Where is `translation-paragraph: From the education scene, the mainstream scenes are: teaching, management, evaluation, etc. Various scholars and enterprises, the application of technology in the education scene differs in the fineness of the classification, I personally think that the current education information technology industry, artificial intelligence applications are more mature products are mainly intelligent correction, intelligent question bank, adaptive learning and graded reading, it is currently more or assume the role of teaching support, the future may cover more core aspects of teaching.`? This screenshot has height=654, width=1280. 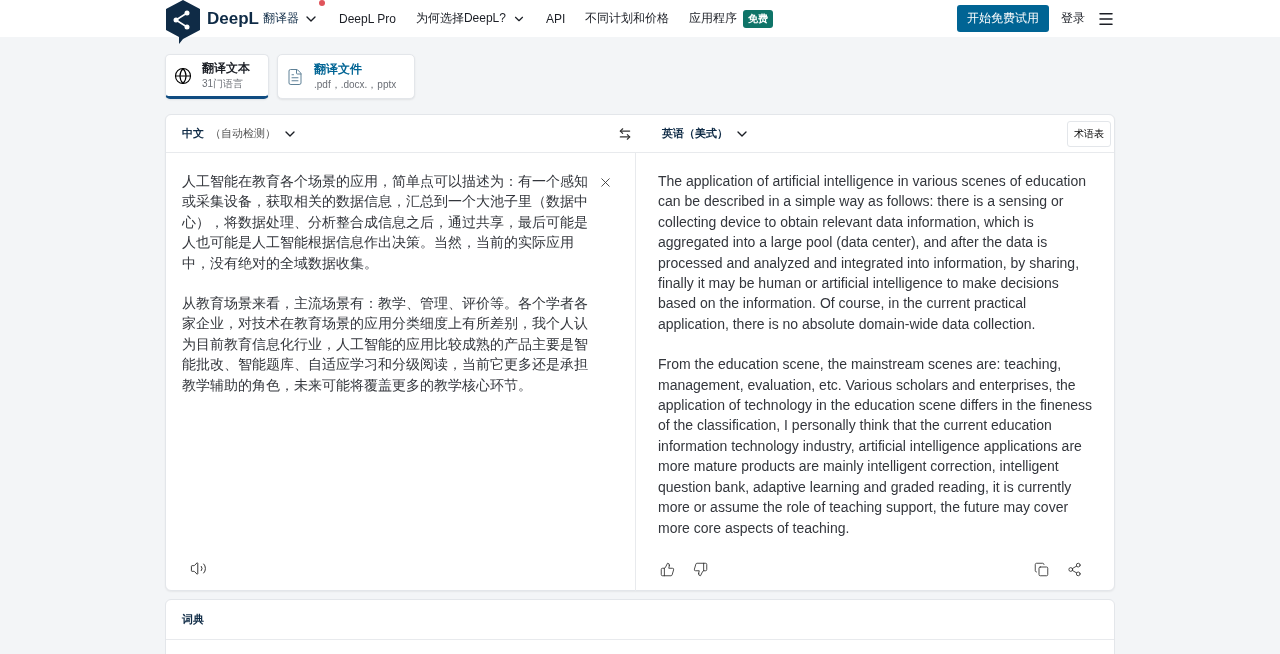 translation-paragraph: From the education scene, the mainstream scenes are: teaching, management, evaluation, etc. Various scholars and enterprises, the application of technology in the education scene differs in the fineness of the classification, I personally think that the current education information technology industry, artificial intelligence applications are more mature products are mainly intelligent correction, intelligent question bank, adaptive learning and graded reading, it is currently more or assume the role of teaching support, the future may cover more core aspects of teaching. is located at coordinates (876, 446).